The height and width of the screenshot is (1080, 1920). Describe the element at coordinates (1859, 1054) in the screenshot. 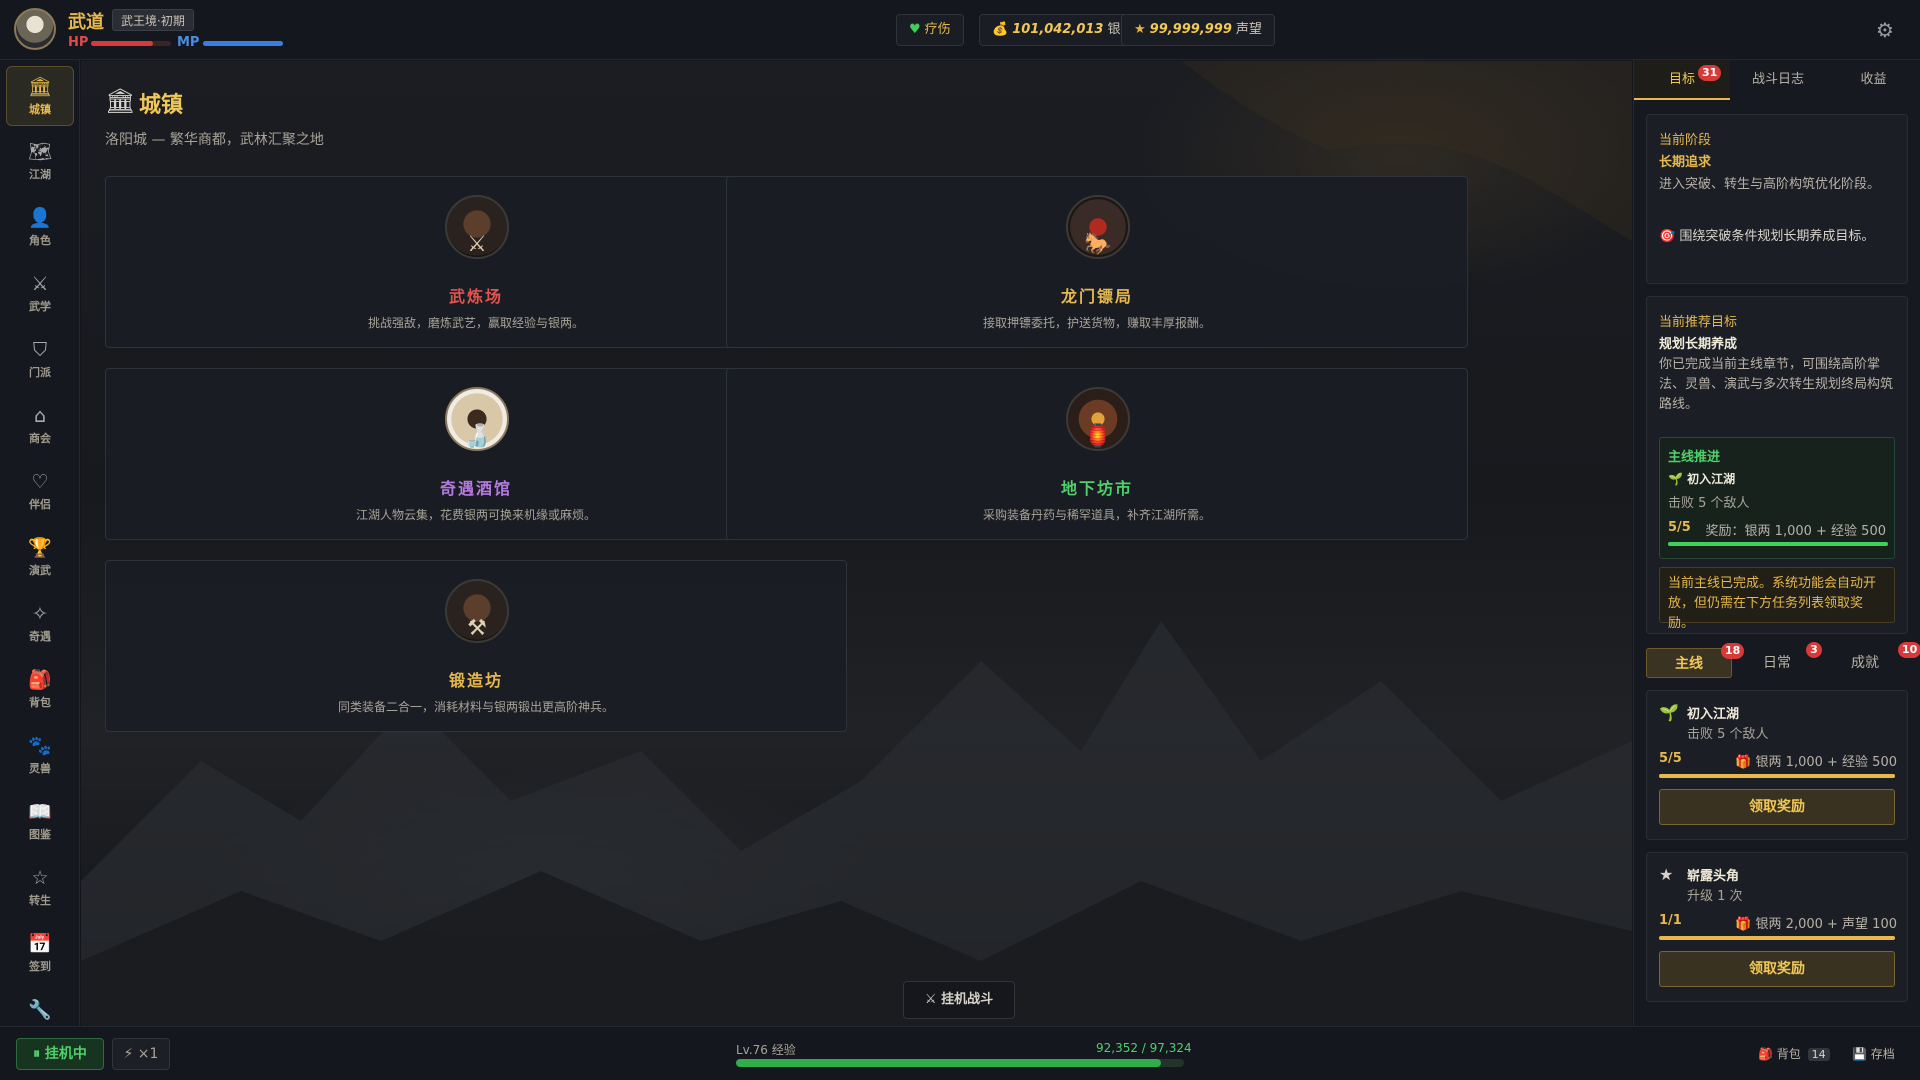

I see `save-icon: 💾` at that location.